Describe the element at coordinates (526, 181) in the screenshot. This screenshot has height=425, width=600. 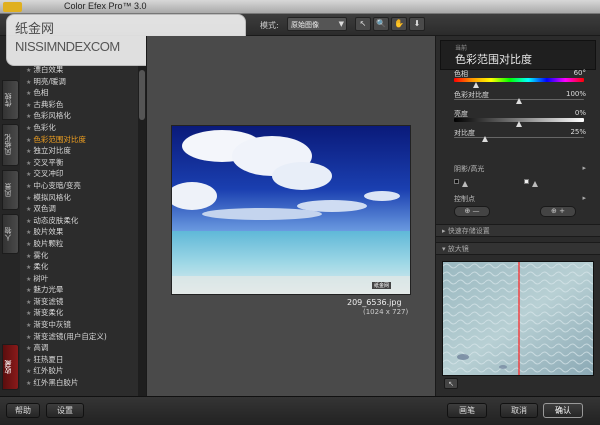
I see `highlight-swatch` at that location.